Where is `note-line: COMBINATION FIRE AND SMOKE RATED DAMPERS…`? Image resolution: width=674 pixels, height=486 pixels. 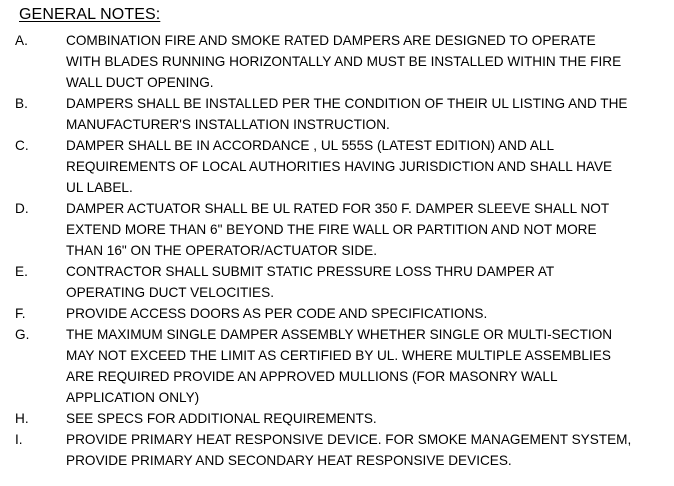
note-line: COMBINATION FIRE AND SMOKE RATED DAMPERS… is located at coordinates (331, 40).